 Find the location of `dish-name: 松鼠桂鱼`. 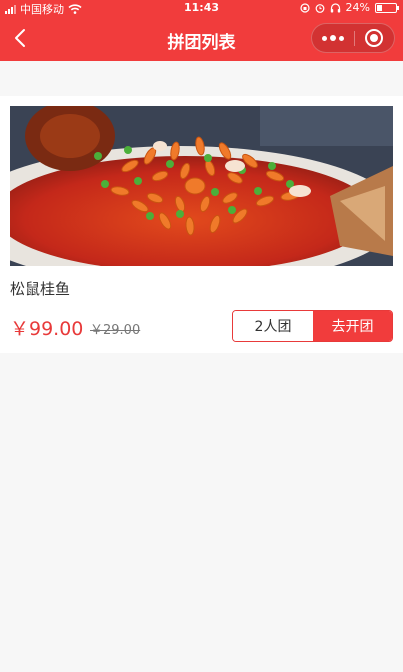

dish-name: 松鼠桂鱼 is located at coordinates (40, 289).